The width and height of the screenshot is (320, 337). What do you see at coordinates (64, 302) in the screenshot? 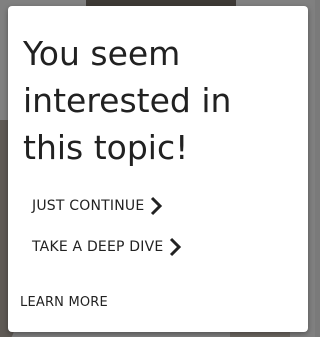
I see `learn-more-link: LEARN MORE` at bounding box center [64, 302].